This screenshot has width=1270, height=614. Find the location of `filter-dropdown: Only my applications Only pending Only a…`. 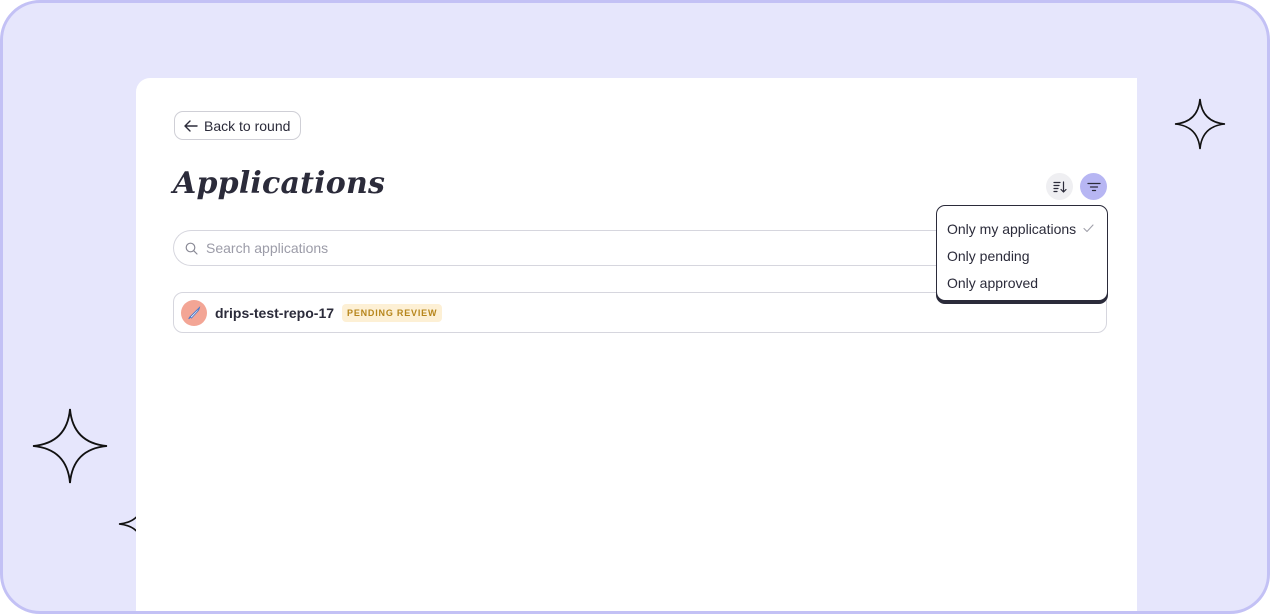

filter-dropdown: Only my applications Only pending Only a… is located at coordinates (1022, 253).